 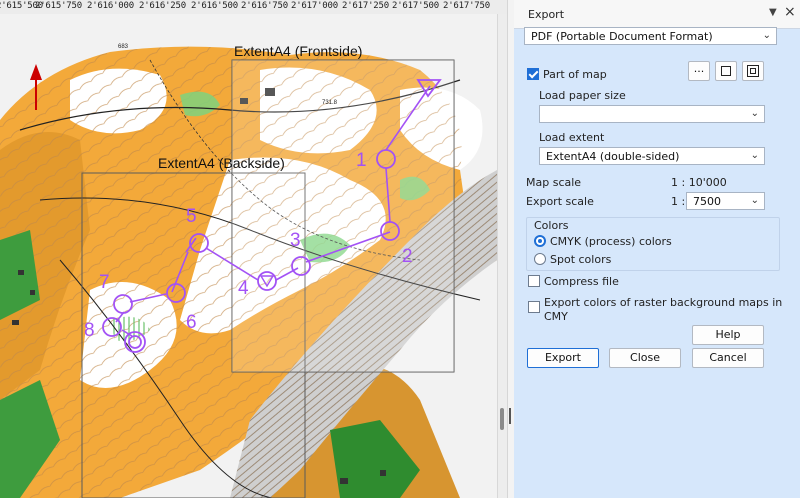 What do you see at coordinates (110, 6) in the screenshot?
I see `ruler-tick: 2'616'000` at bounding box center [110, 6].